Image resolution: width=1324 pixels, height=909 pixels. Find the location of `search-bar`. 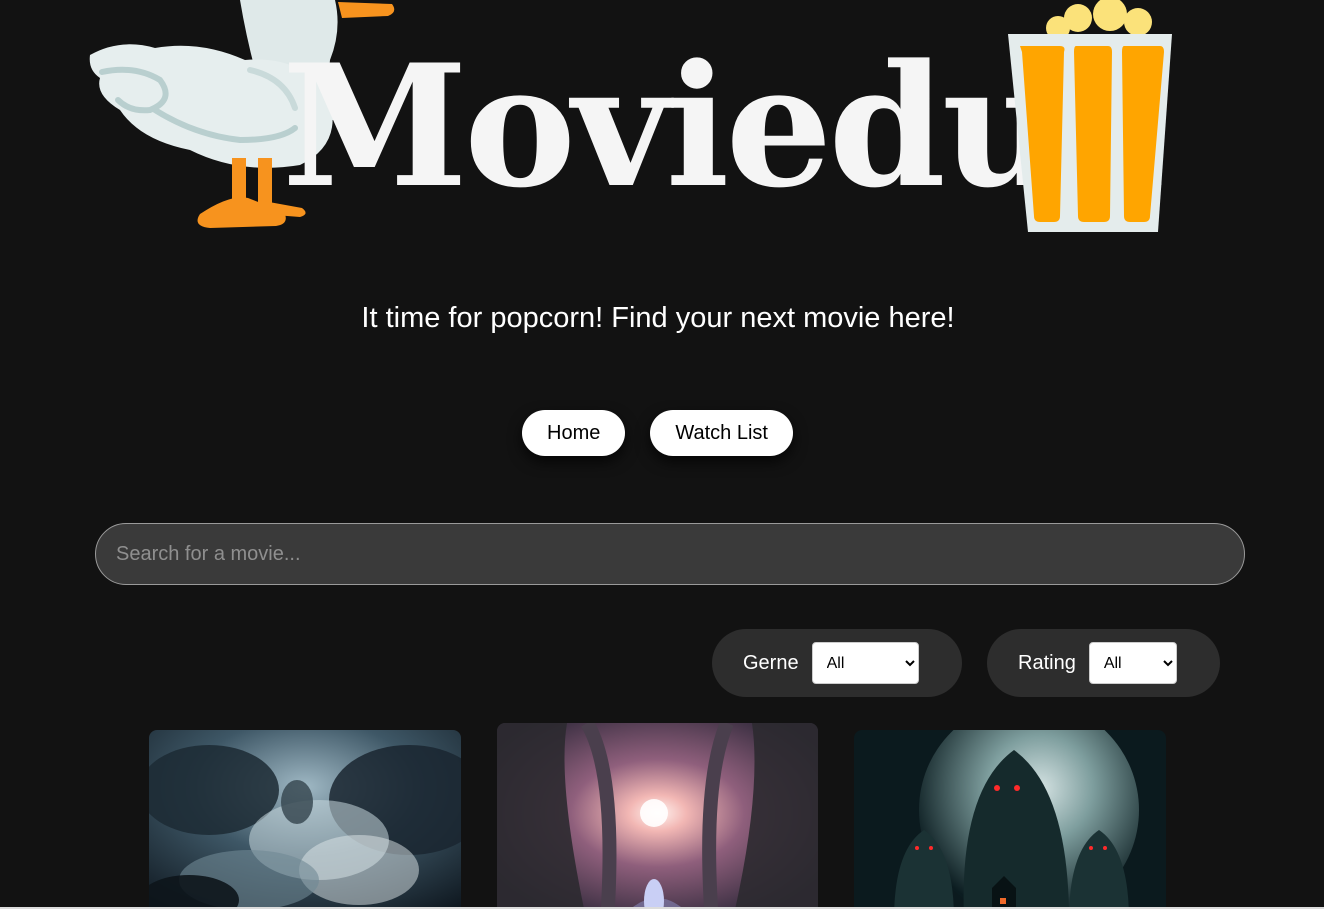

search-bar is located at coordinates (670, 554).